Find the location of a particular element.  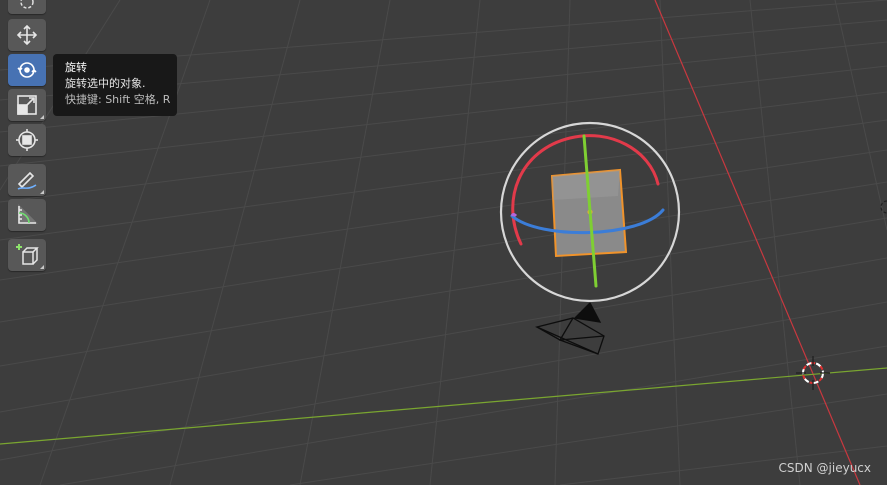

annotate-pencil-icon is located at coordinates (27, 180).